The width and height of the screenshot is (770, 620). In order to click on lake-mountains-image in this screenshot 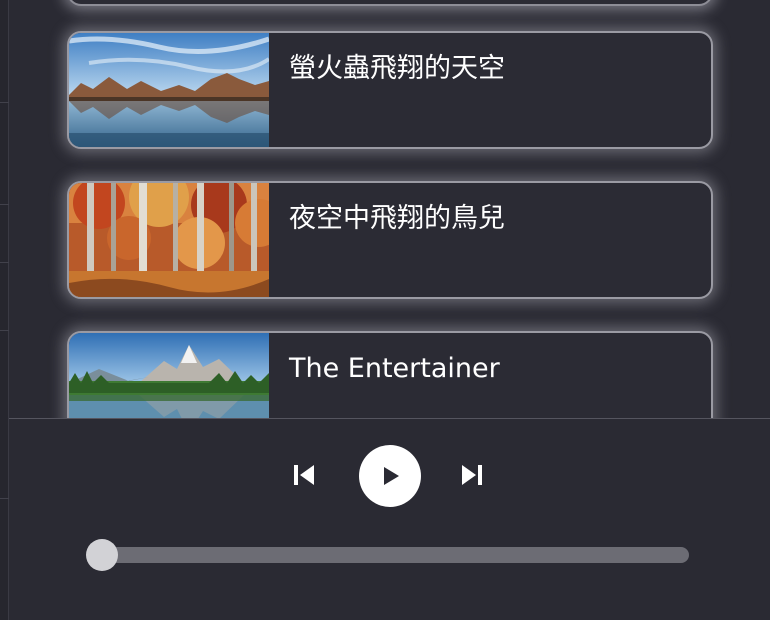, I will do `click(169, 90)`.